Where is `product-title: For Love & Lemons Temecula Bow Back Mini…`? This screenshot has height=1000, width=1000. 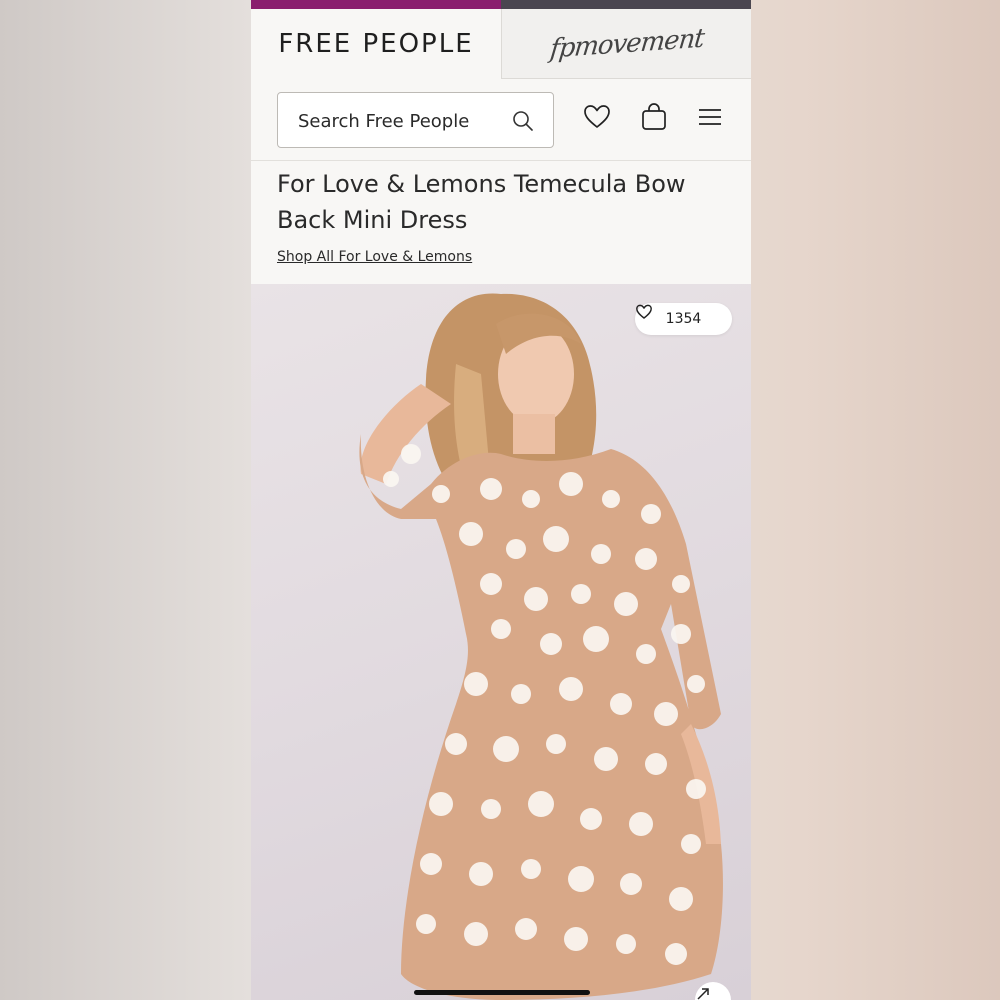 product-title: For Love & Lemons Temecula Bow Back Mini… is located at coordinates (481, 202).